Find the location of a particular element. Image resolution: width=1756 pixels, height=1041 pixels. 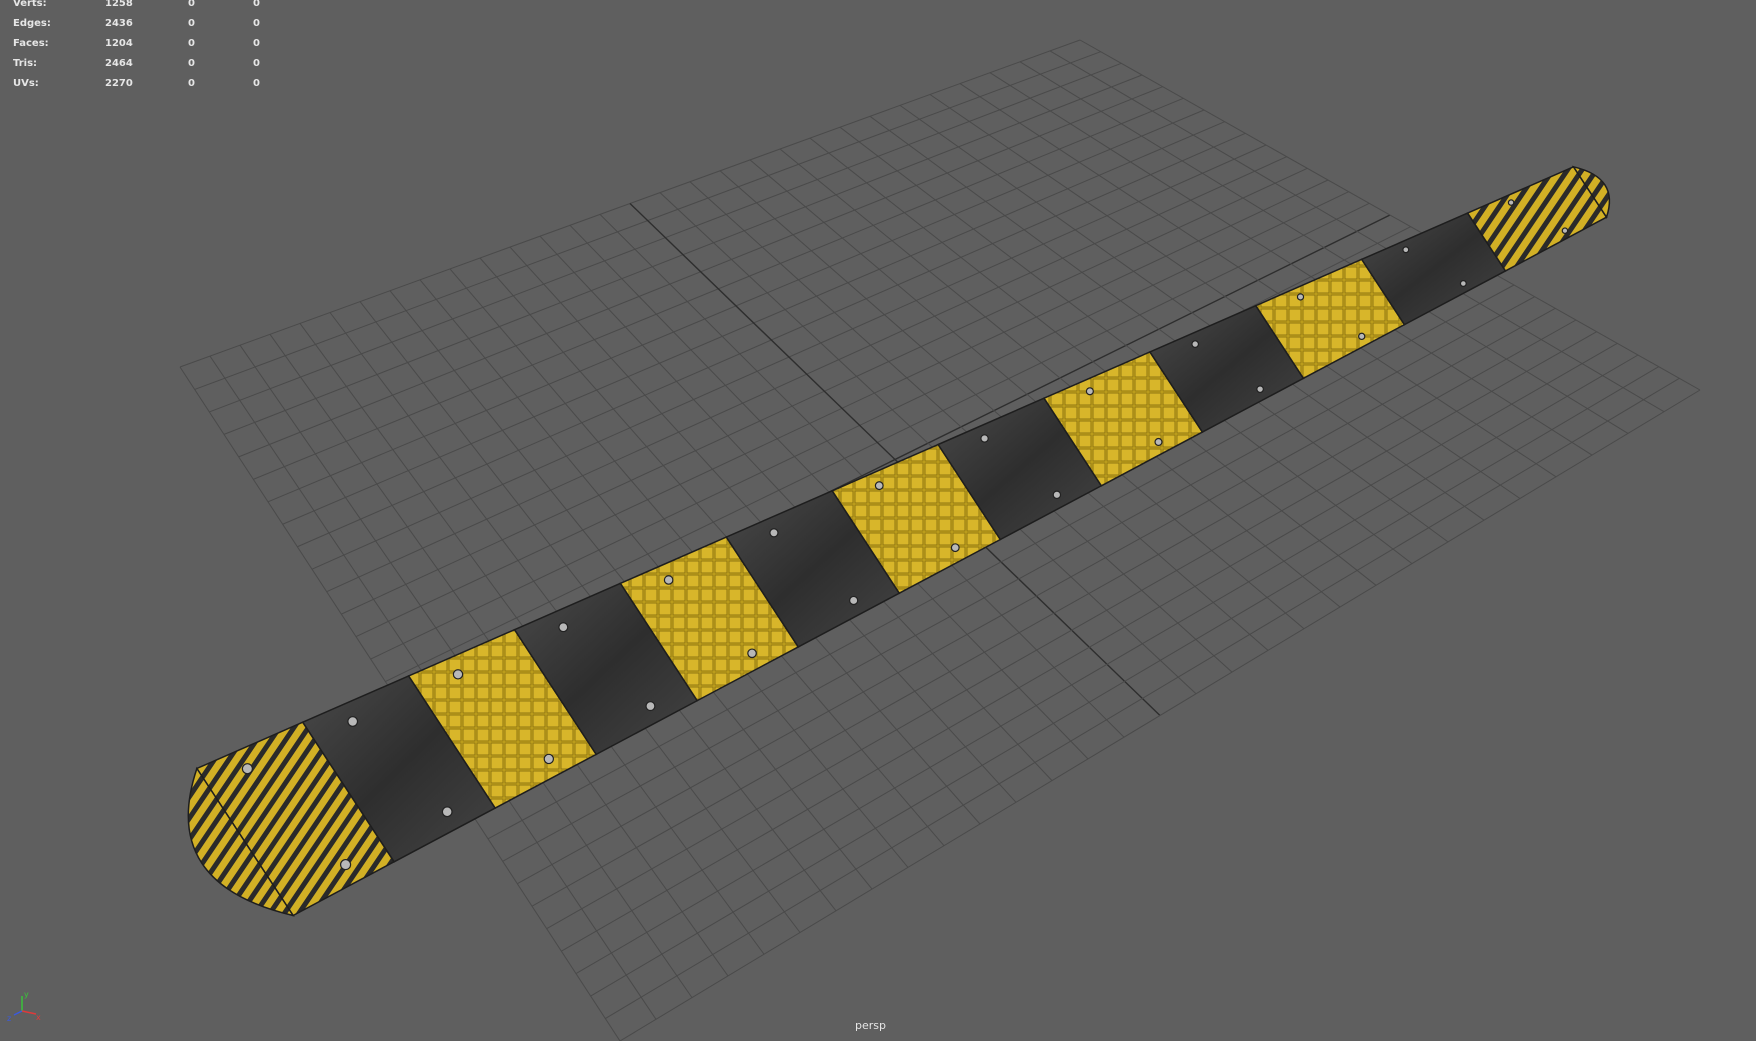

hud-row: Verts: 1258 0 0 is located at coordinates (143, 7).